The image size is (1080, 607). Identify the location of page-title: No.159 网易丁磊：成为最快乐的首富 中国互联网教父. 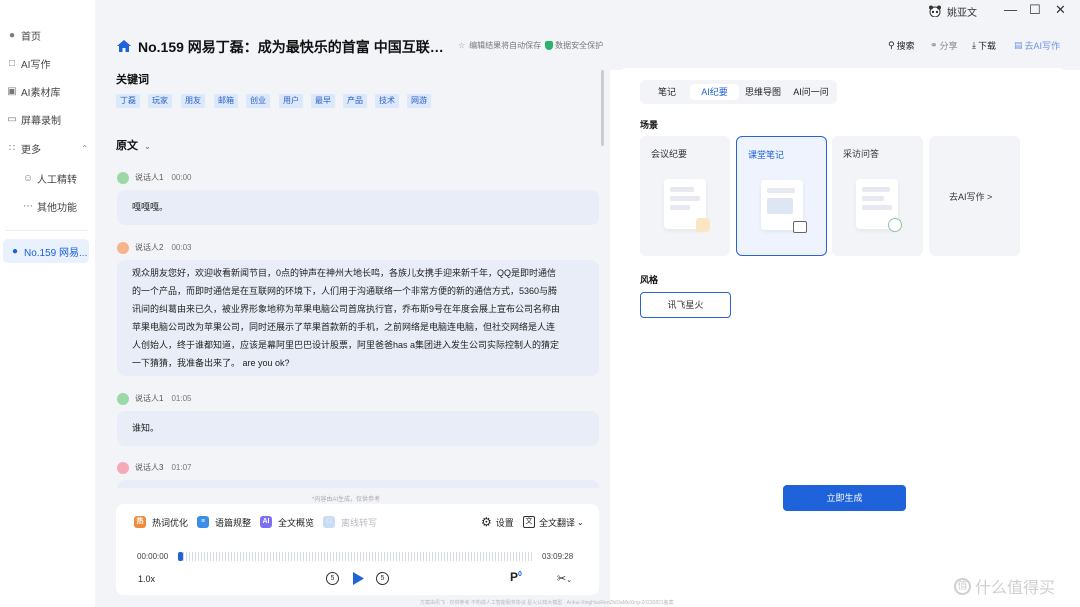
(291, 47).